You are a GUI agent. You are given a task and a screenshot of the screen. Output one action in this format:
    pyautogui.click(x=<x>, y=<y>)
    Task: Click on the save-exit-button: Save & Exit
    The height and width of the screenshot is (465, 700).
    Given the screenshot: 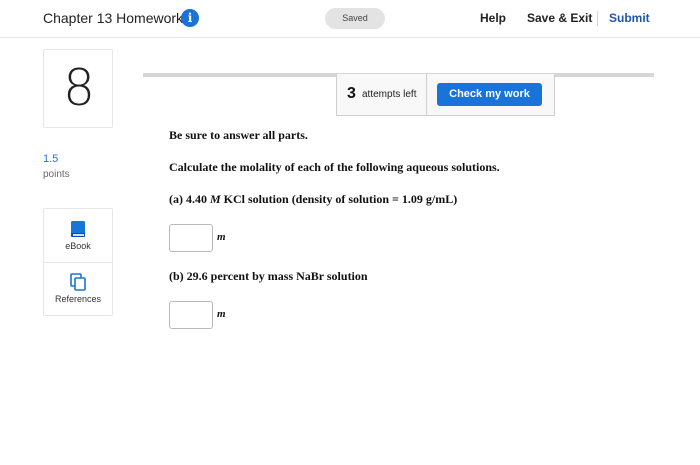 What is the action you would take?
    pyautogui.click(x=559, y=18)
    